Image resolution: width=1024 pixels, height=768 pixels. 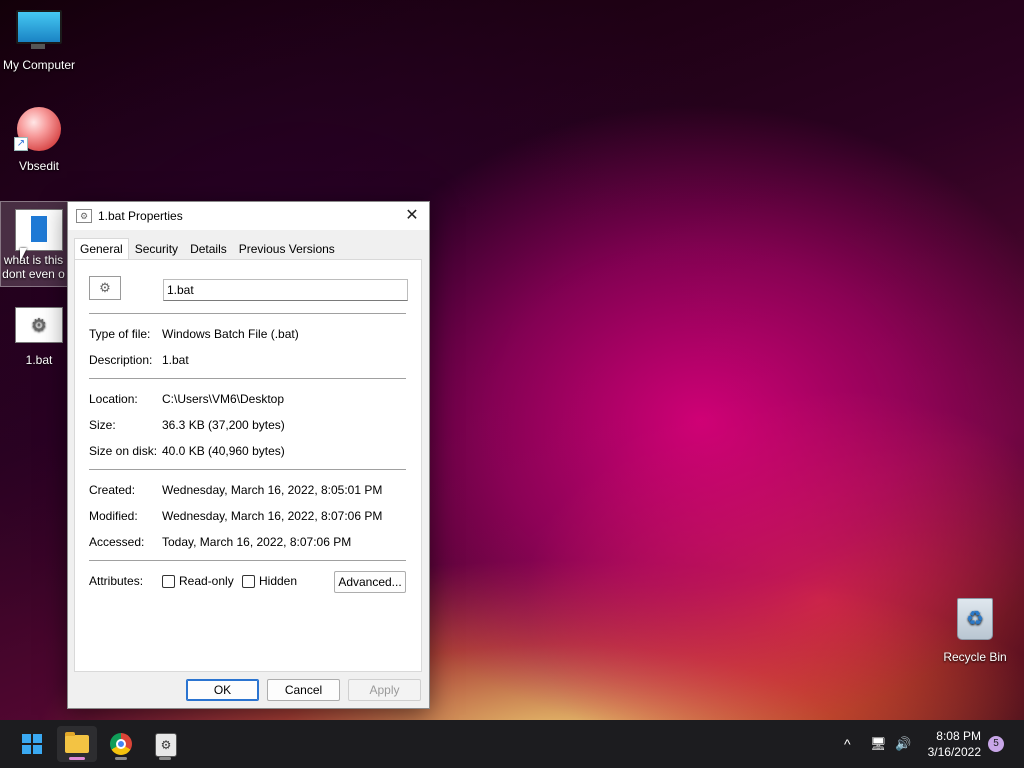 What do you see at coordinates (116, 581) in the screenshot?
I see `attributes-label: Attributes:` at bounding box center [116, 581].